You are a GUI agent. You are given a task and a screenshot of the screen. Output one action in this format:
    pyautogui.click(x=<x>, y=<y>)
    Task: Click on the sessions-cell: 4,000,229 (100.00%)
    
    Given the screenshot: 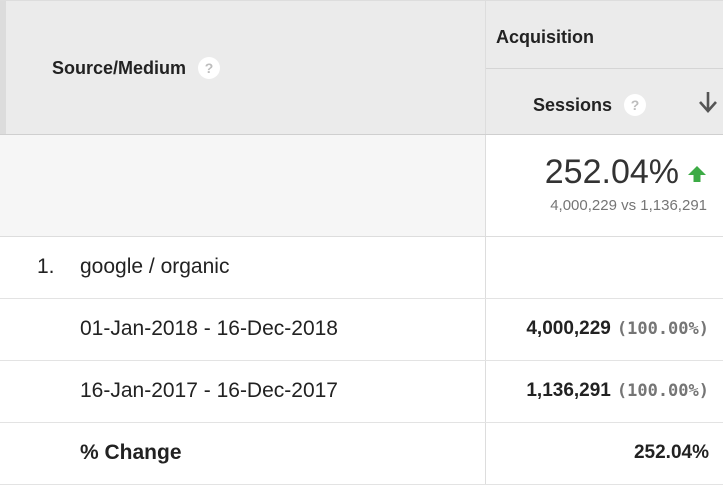 What is the action you would take?
    pyautogui.click(x=604, y=329)
    